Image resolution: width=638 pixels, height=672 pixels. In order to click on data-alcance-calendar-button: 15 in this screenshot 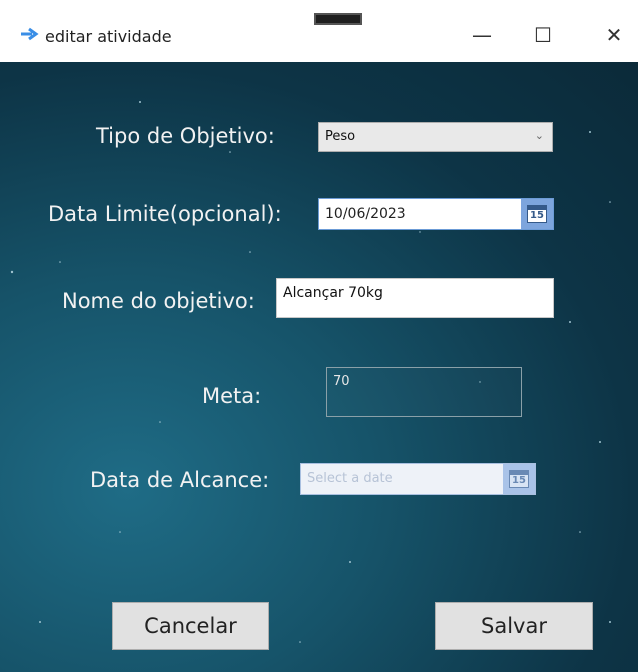, I will do `click(519, 479)`.